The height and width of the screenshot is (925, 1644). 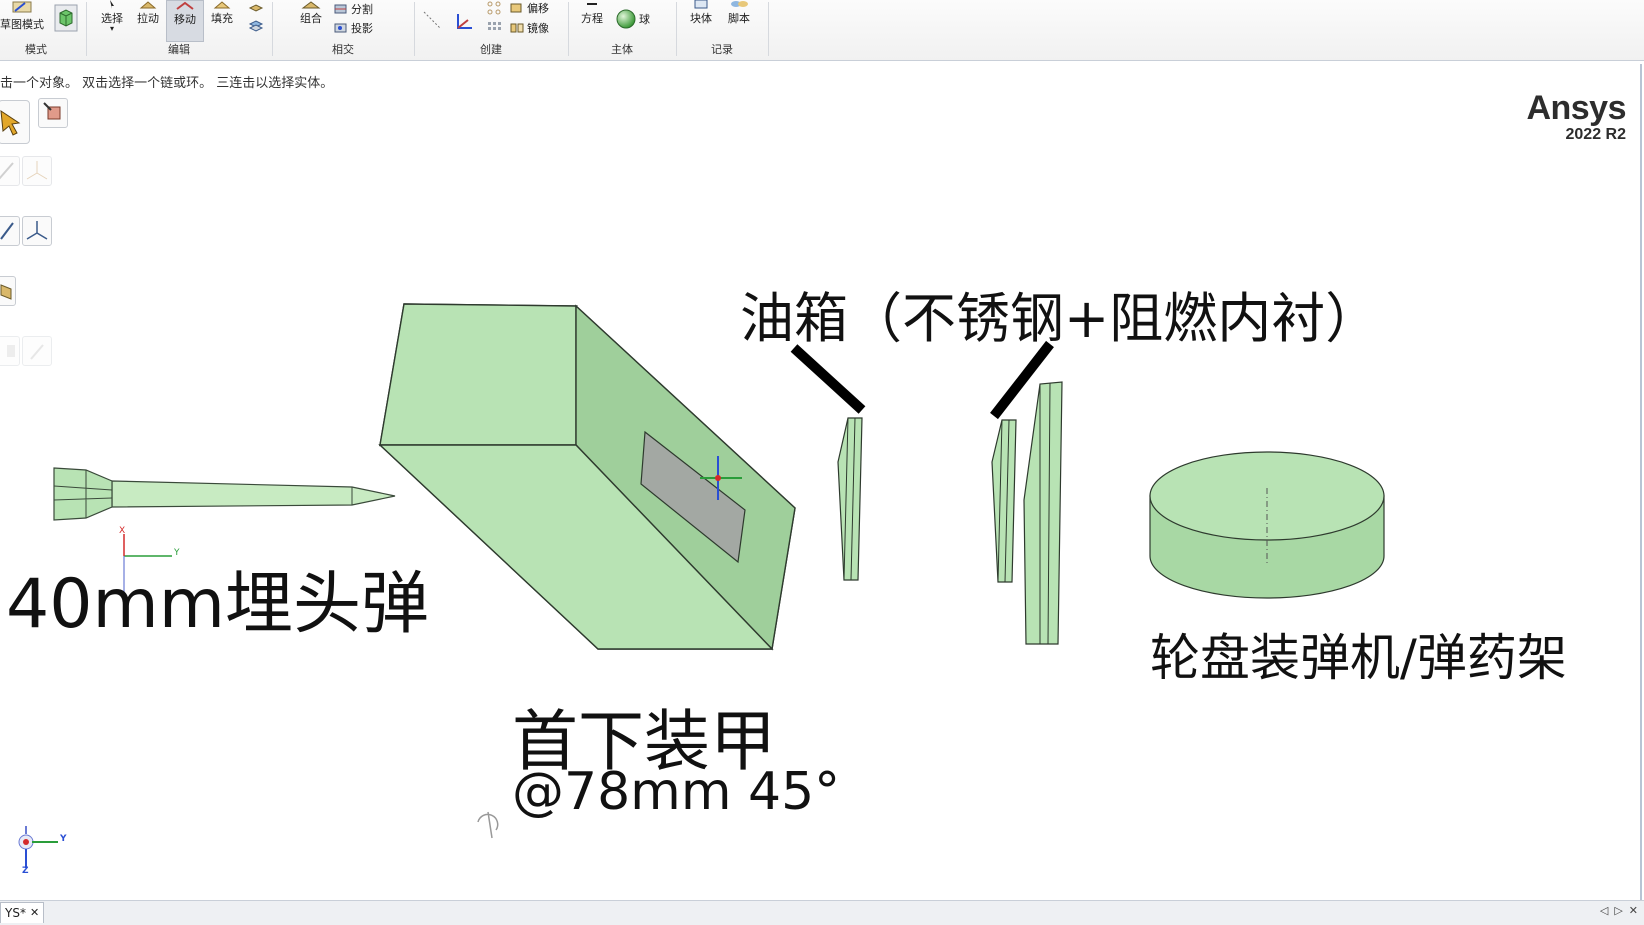 I want to click on ribbon-group-mode: 草图模式 模式, so click(x=42, y=30).